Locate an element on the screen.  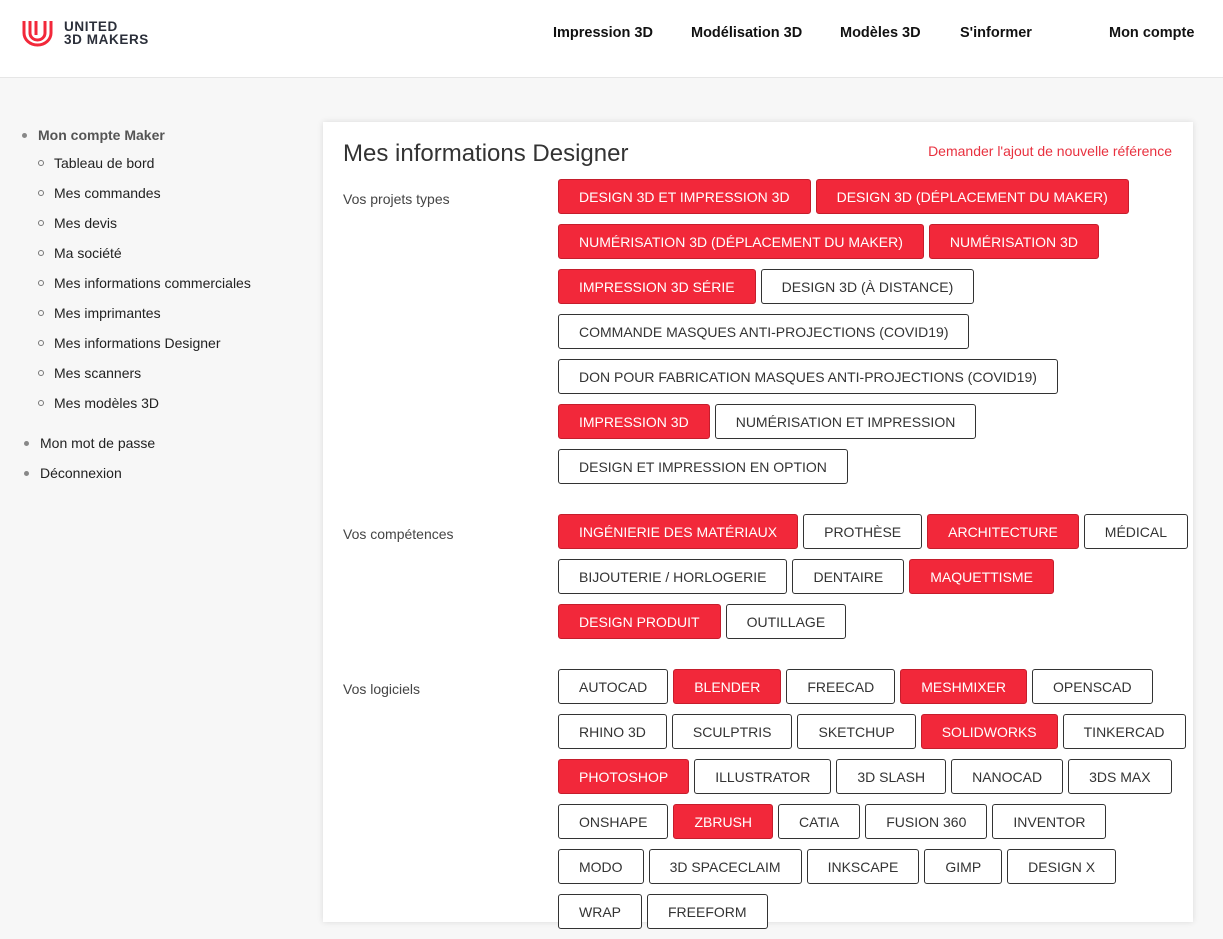
tag-design-x: DESIGN X is located at coordinates (1062, 866).